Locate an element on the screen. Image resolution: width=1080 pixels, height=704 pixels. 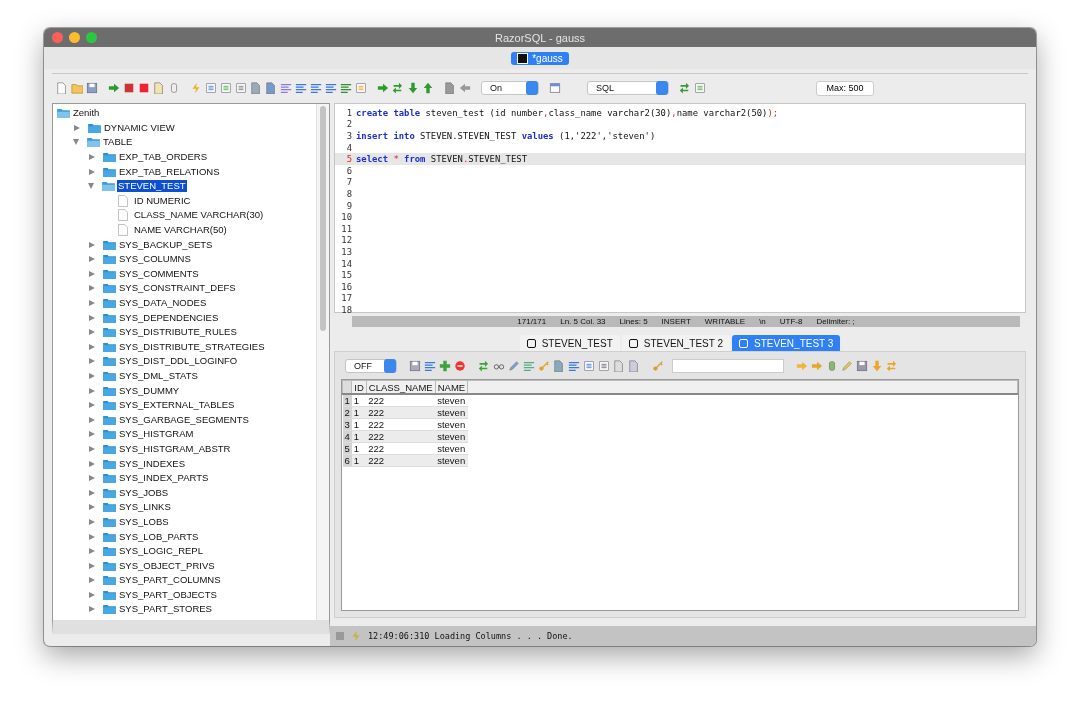
tree-item: EXP_TAB_RELATIONS is located at coordinates (169, 171).